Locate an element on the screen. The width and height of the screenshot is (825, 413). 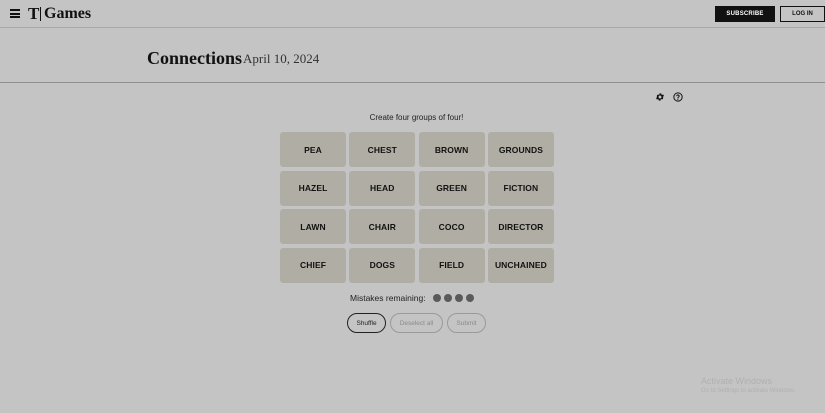
mistakes-indicator: Mistakes remaining: is located at coordinates (413, 298).